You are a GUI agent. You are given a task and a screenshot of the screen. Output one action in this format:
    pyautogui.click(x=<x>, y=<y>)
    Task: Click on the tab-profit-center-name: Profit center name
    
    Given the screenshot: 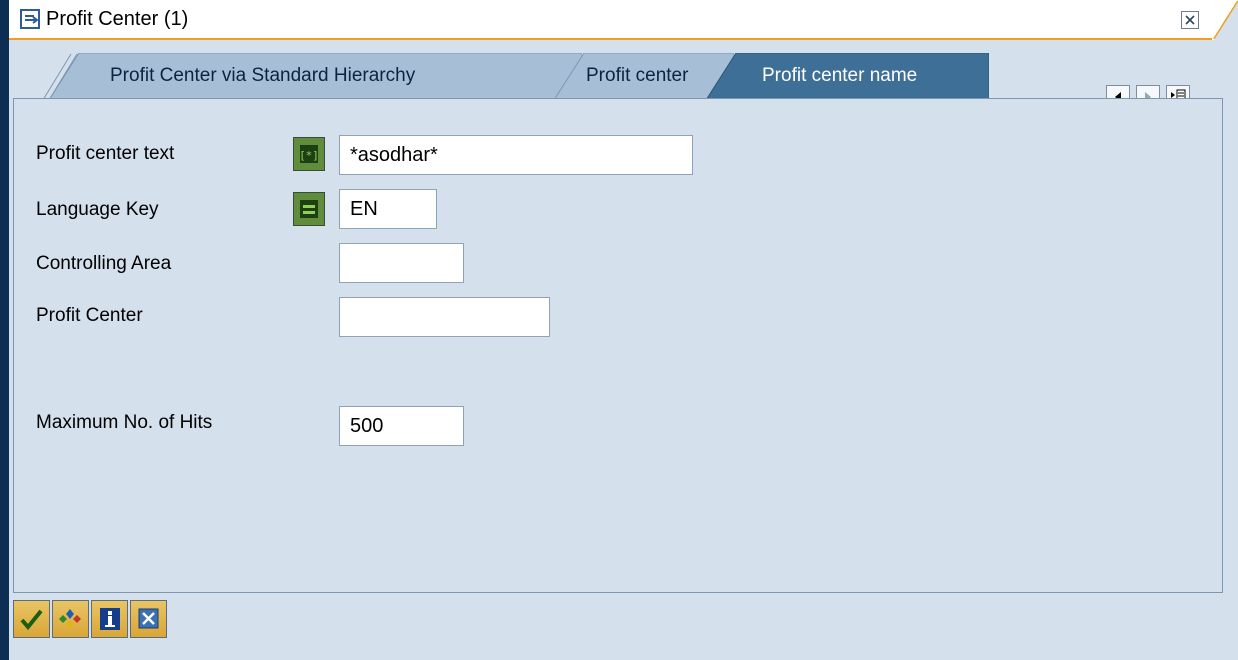 What is the action you would take?
    pyautogui.click(x=847, y=76)
    